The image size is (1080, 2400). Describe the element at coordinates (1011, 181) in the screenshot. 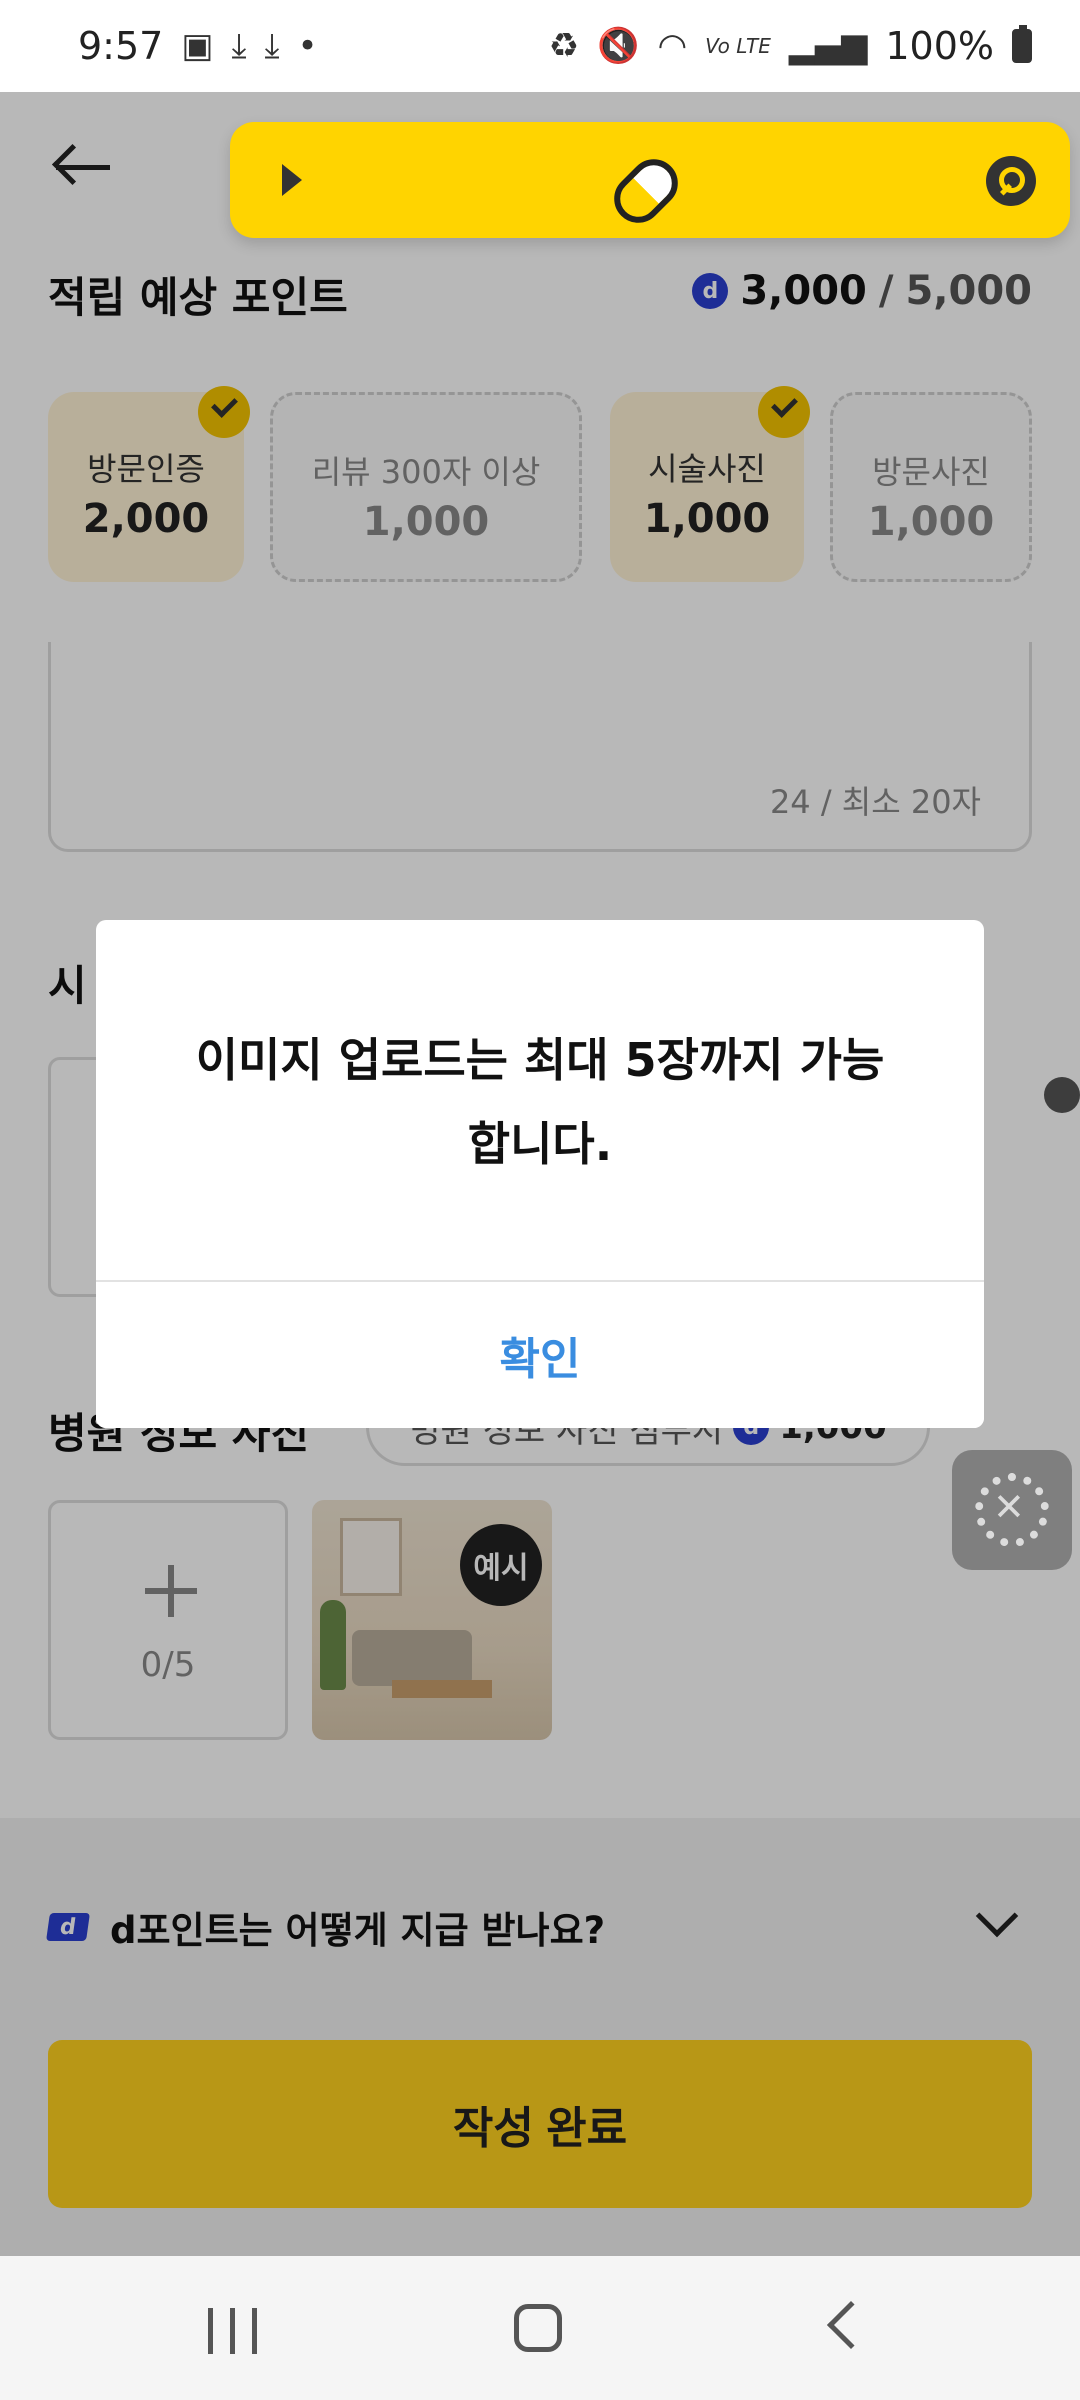

I see `search-icon` at that location.